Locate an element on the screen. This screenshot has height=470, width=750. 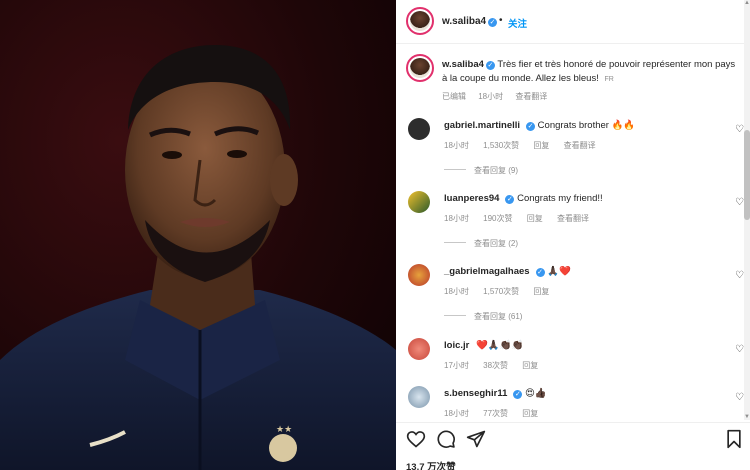
commenter-username: s.benseghir11 is located at coordinates (475, 393).